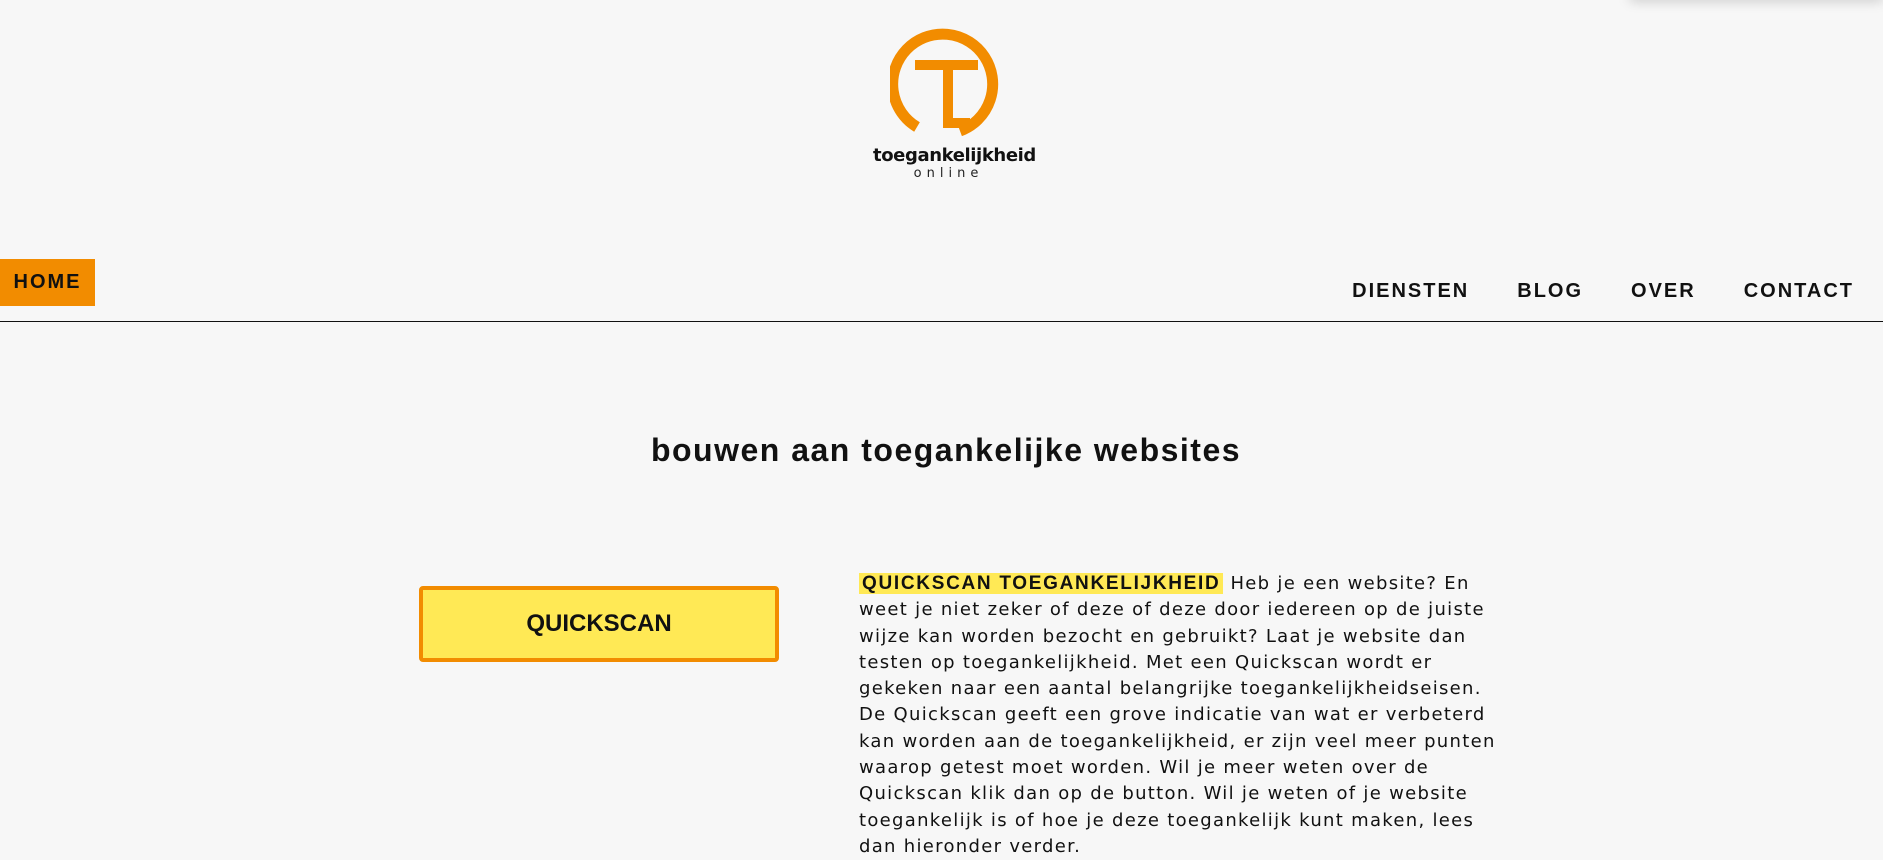  Describe the element at coordinates (948, 173) in the screenshot. I see `logo-subtitle: online` at that location.